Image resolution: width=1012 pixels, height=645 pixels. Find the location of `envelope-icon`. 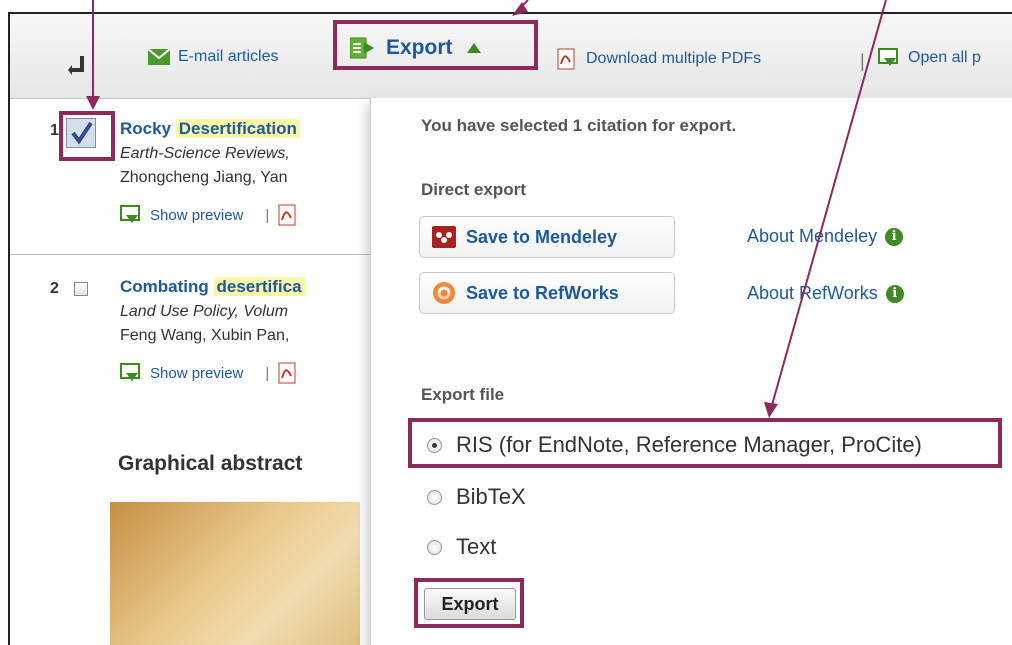

envelope-icon is located at coordinates (159, 57).